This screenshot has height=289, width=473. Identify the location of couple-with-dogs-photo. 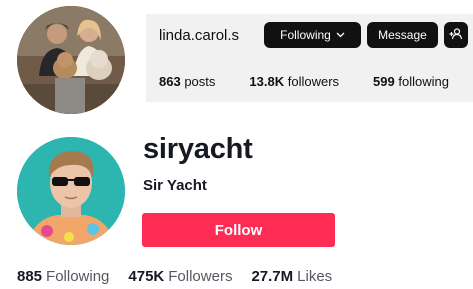
(71, 60).